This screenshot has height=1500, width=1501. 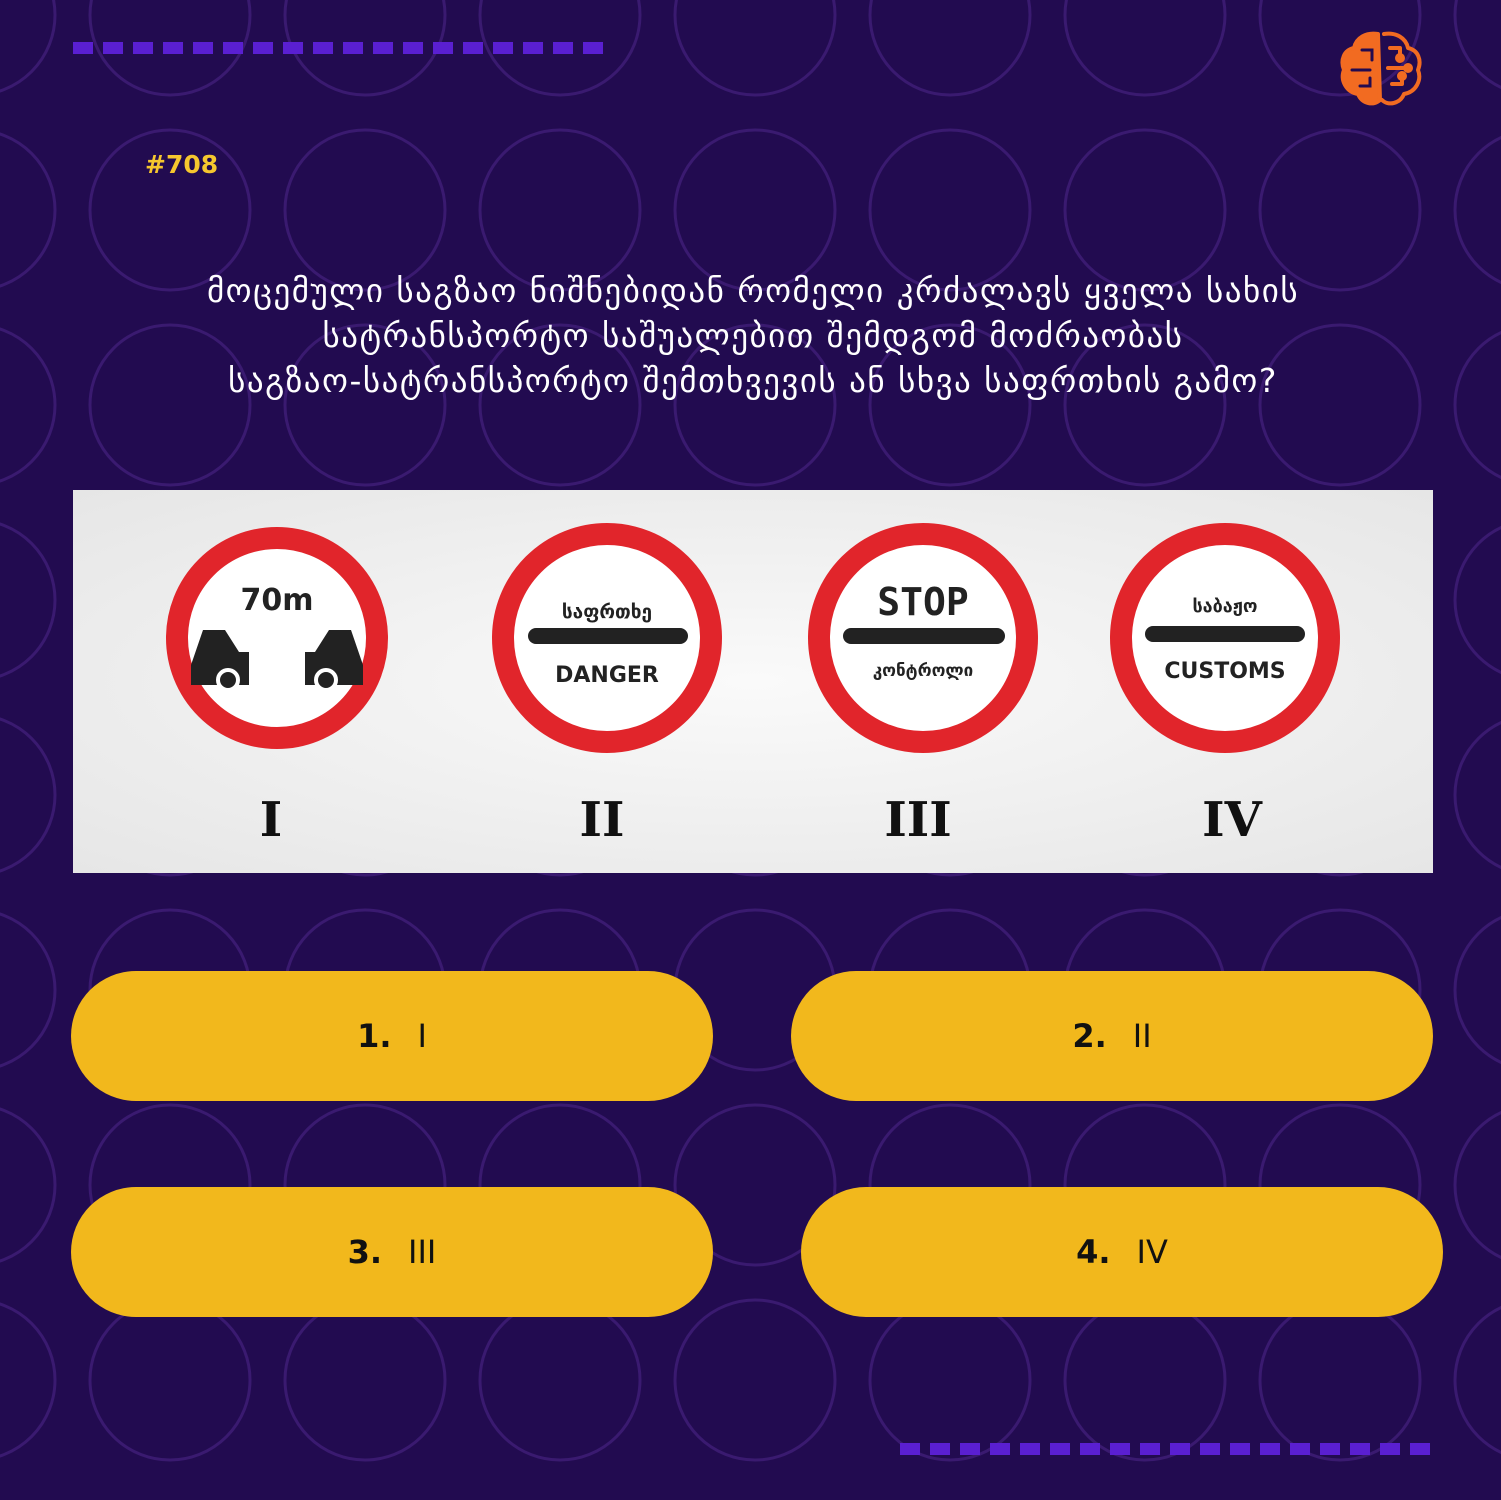 I want to click on sign-2-numeral: II, so click(x=602, y=820).